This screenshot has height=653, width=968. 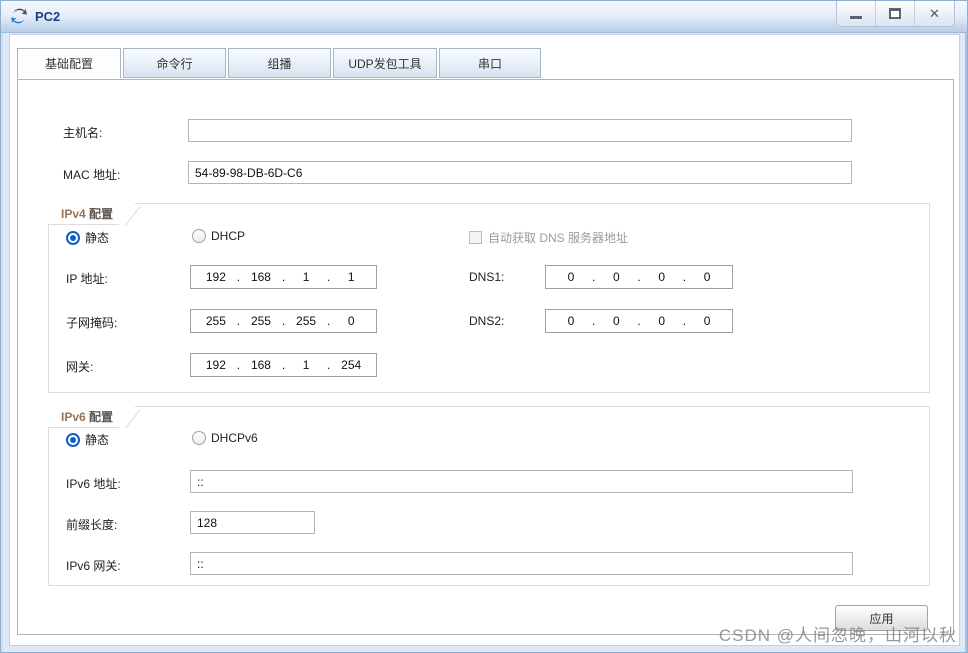 What do you see at coordinates (487, 277) in the screenshot?
I see `dns1-label: DNS1:` at bounding box center [487, 277].